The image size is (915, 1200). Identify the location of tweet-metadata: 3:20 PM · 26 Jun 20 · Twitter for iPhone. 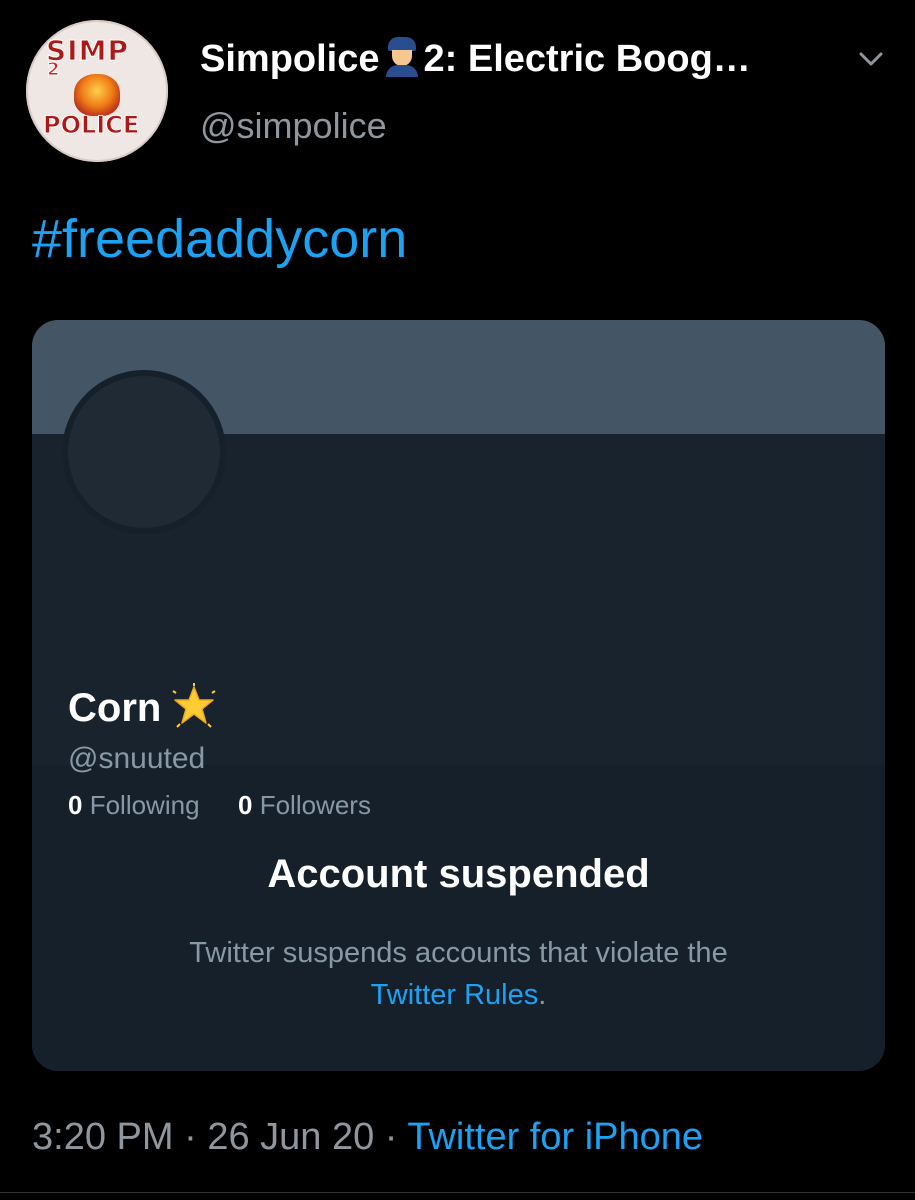
(367, 1137).